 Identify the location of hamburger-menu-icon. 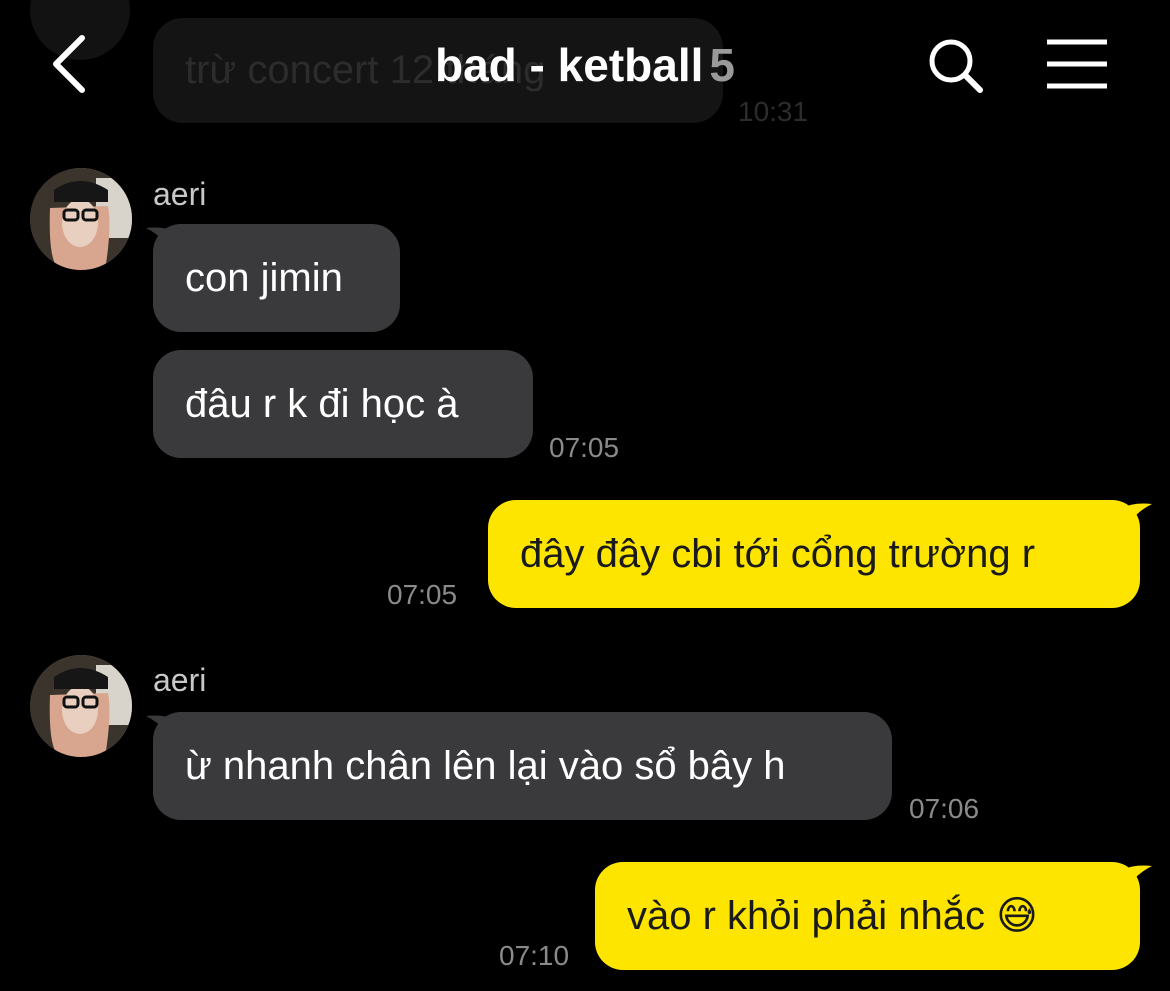
(1077, 64).